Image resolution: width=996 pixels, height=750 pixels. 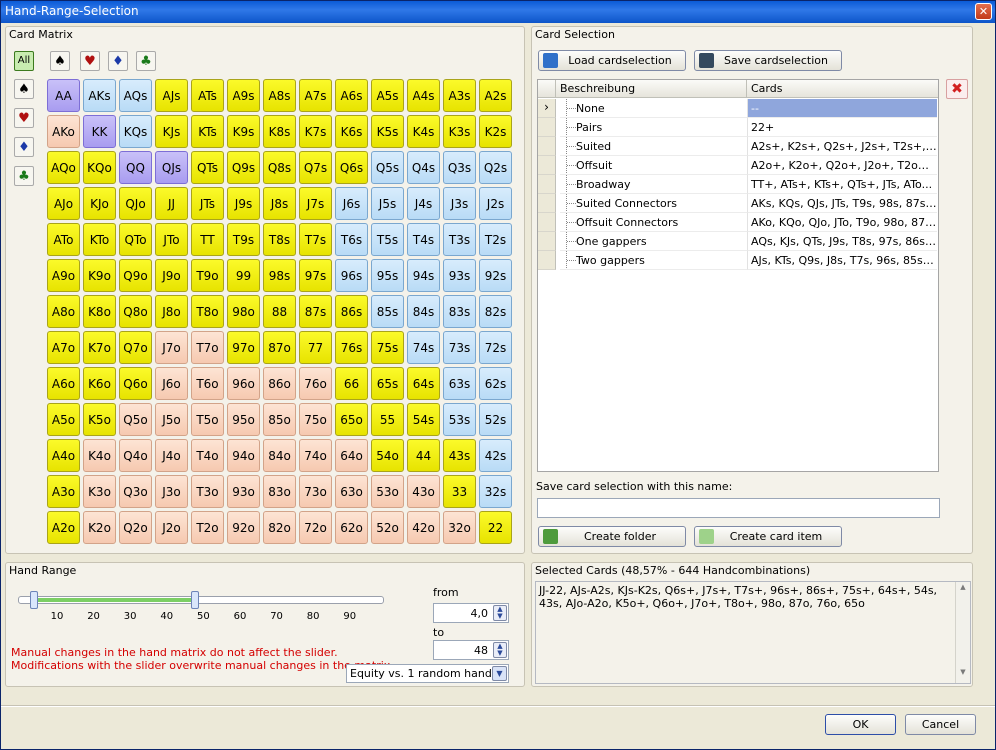 I want to click on delete-item-button: ✖, so click(x=957, y=89).